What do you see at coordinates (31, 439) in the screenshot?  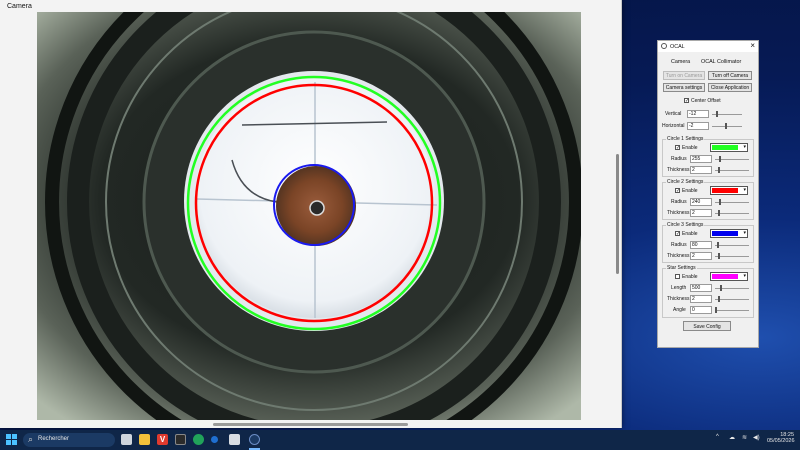 I see `search-icon: ⌕` at bounding box center [31, 439].